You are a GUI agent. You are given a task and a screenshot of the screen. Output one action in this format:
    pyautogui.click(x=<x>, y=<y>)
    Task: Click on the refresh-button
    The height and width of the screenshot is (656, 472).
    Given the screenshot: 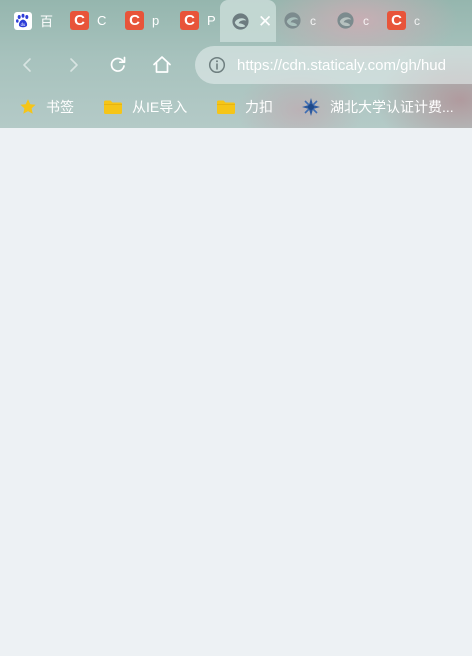 What is the action you would take?
    pyautogui.click(x=118, y=65)
    